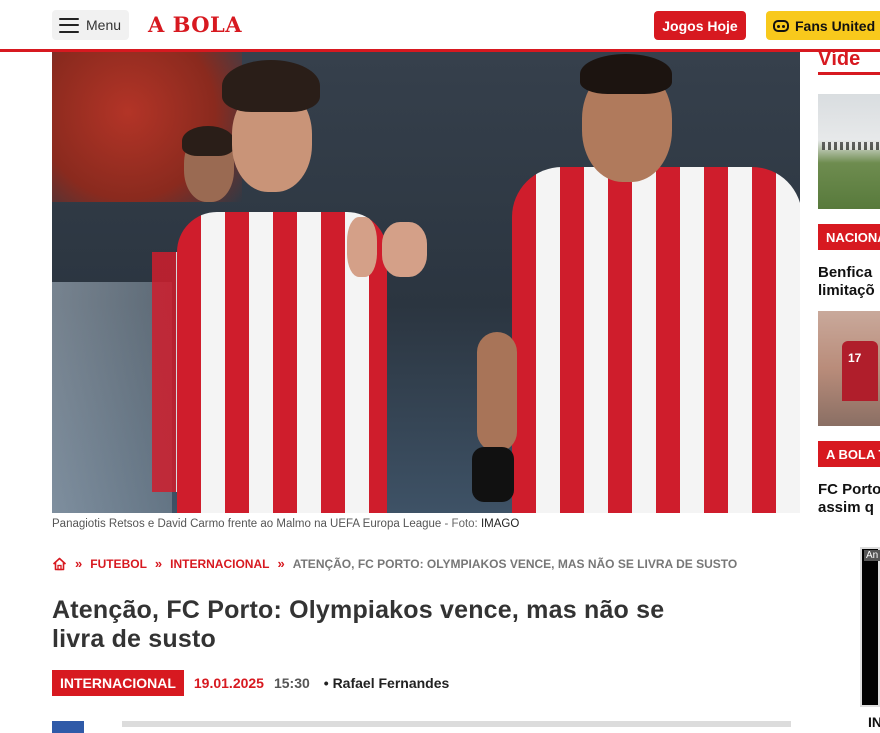  Describe the element at coordinates (849, 368) in the screenshot. I see `sidebar-article-thumbnail: 17` at that location.